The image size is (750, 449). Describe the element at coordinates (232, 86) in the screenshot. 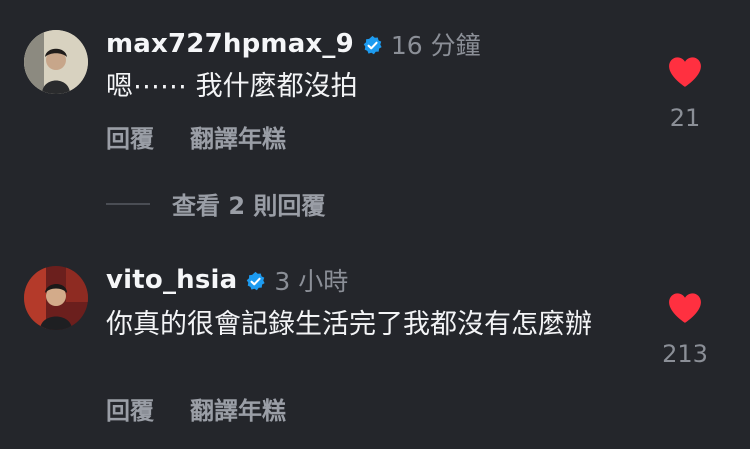

I see `comment-text: 嗯⋯⋯ 我什麼都沒拍` at that location.